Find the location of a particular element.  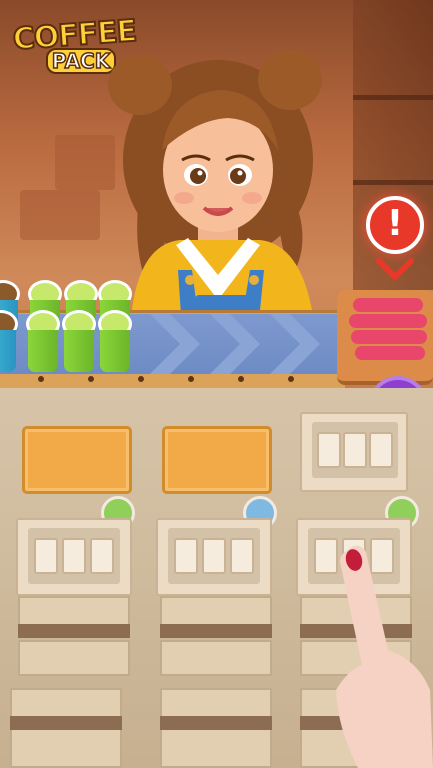

background-box is located at coordinates (60, 215).